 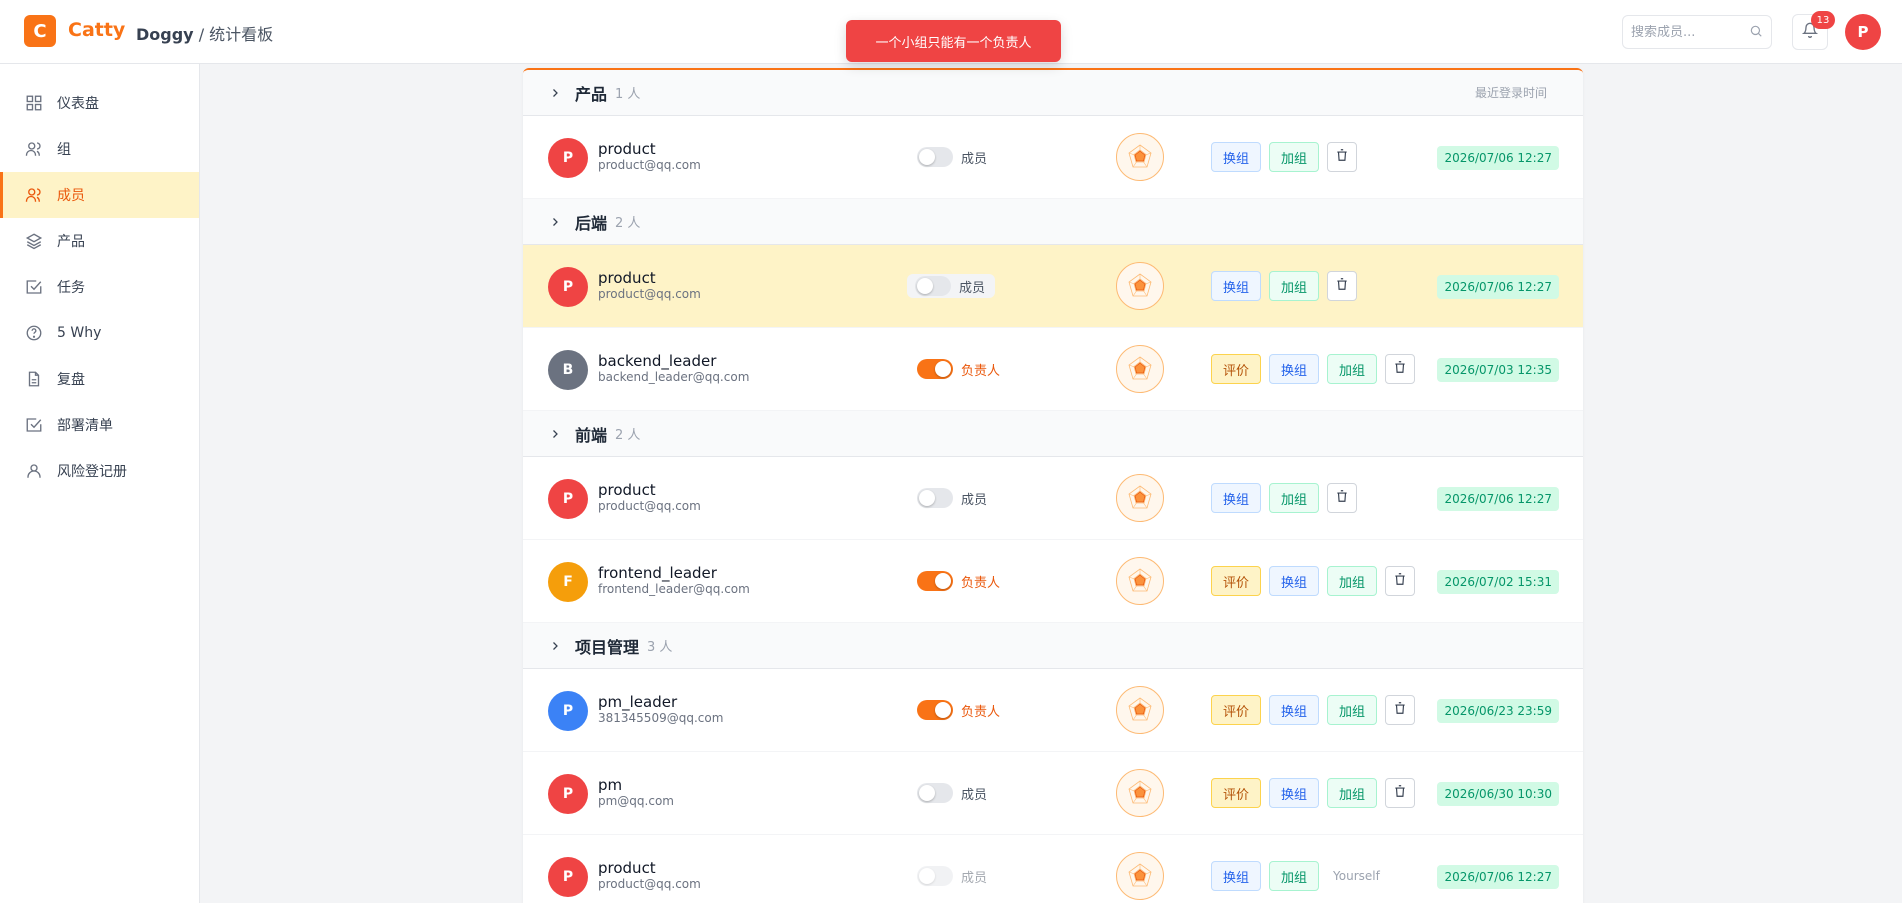 What do you see at coordinates (1053, 222) in the screenshot?
I see `group-header: 后端 2 人` at bounding box center [1053, 222].